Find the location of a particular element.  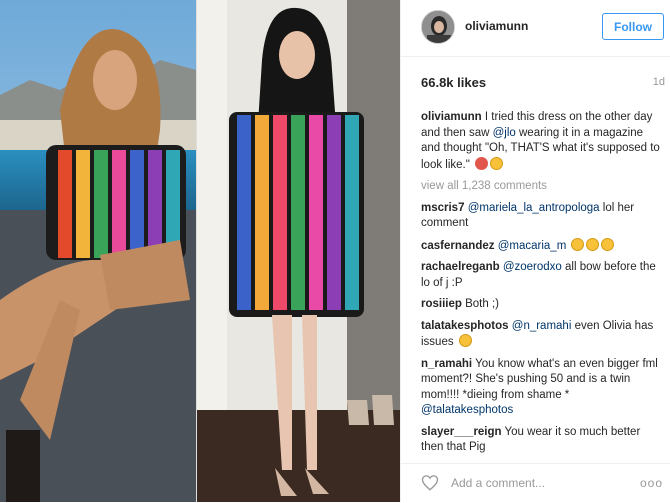

comment-username: mscris7 is located at coordinates (442, 208).